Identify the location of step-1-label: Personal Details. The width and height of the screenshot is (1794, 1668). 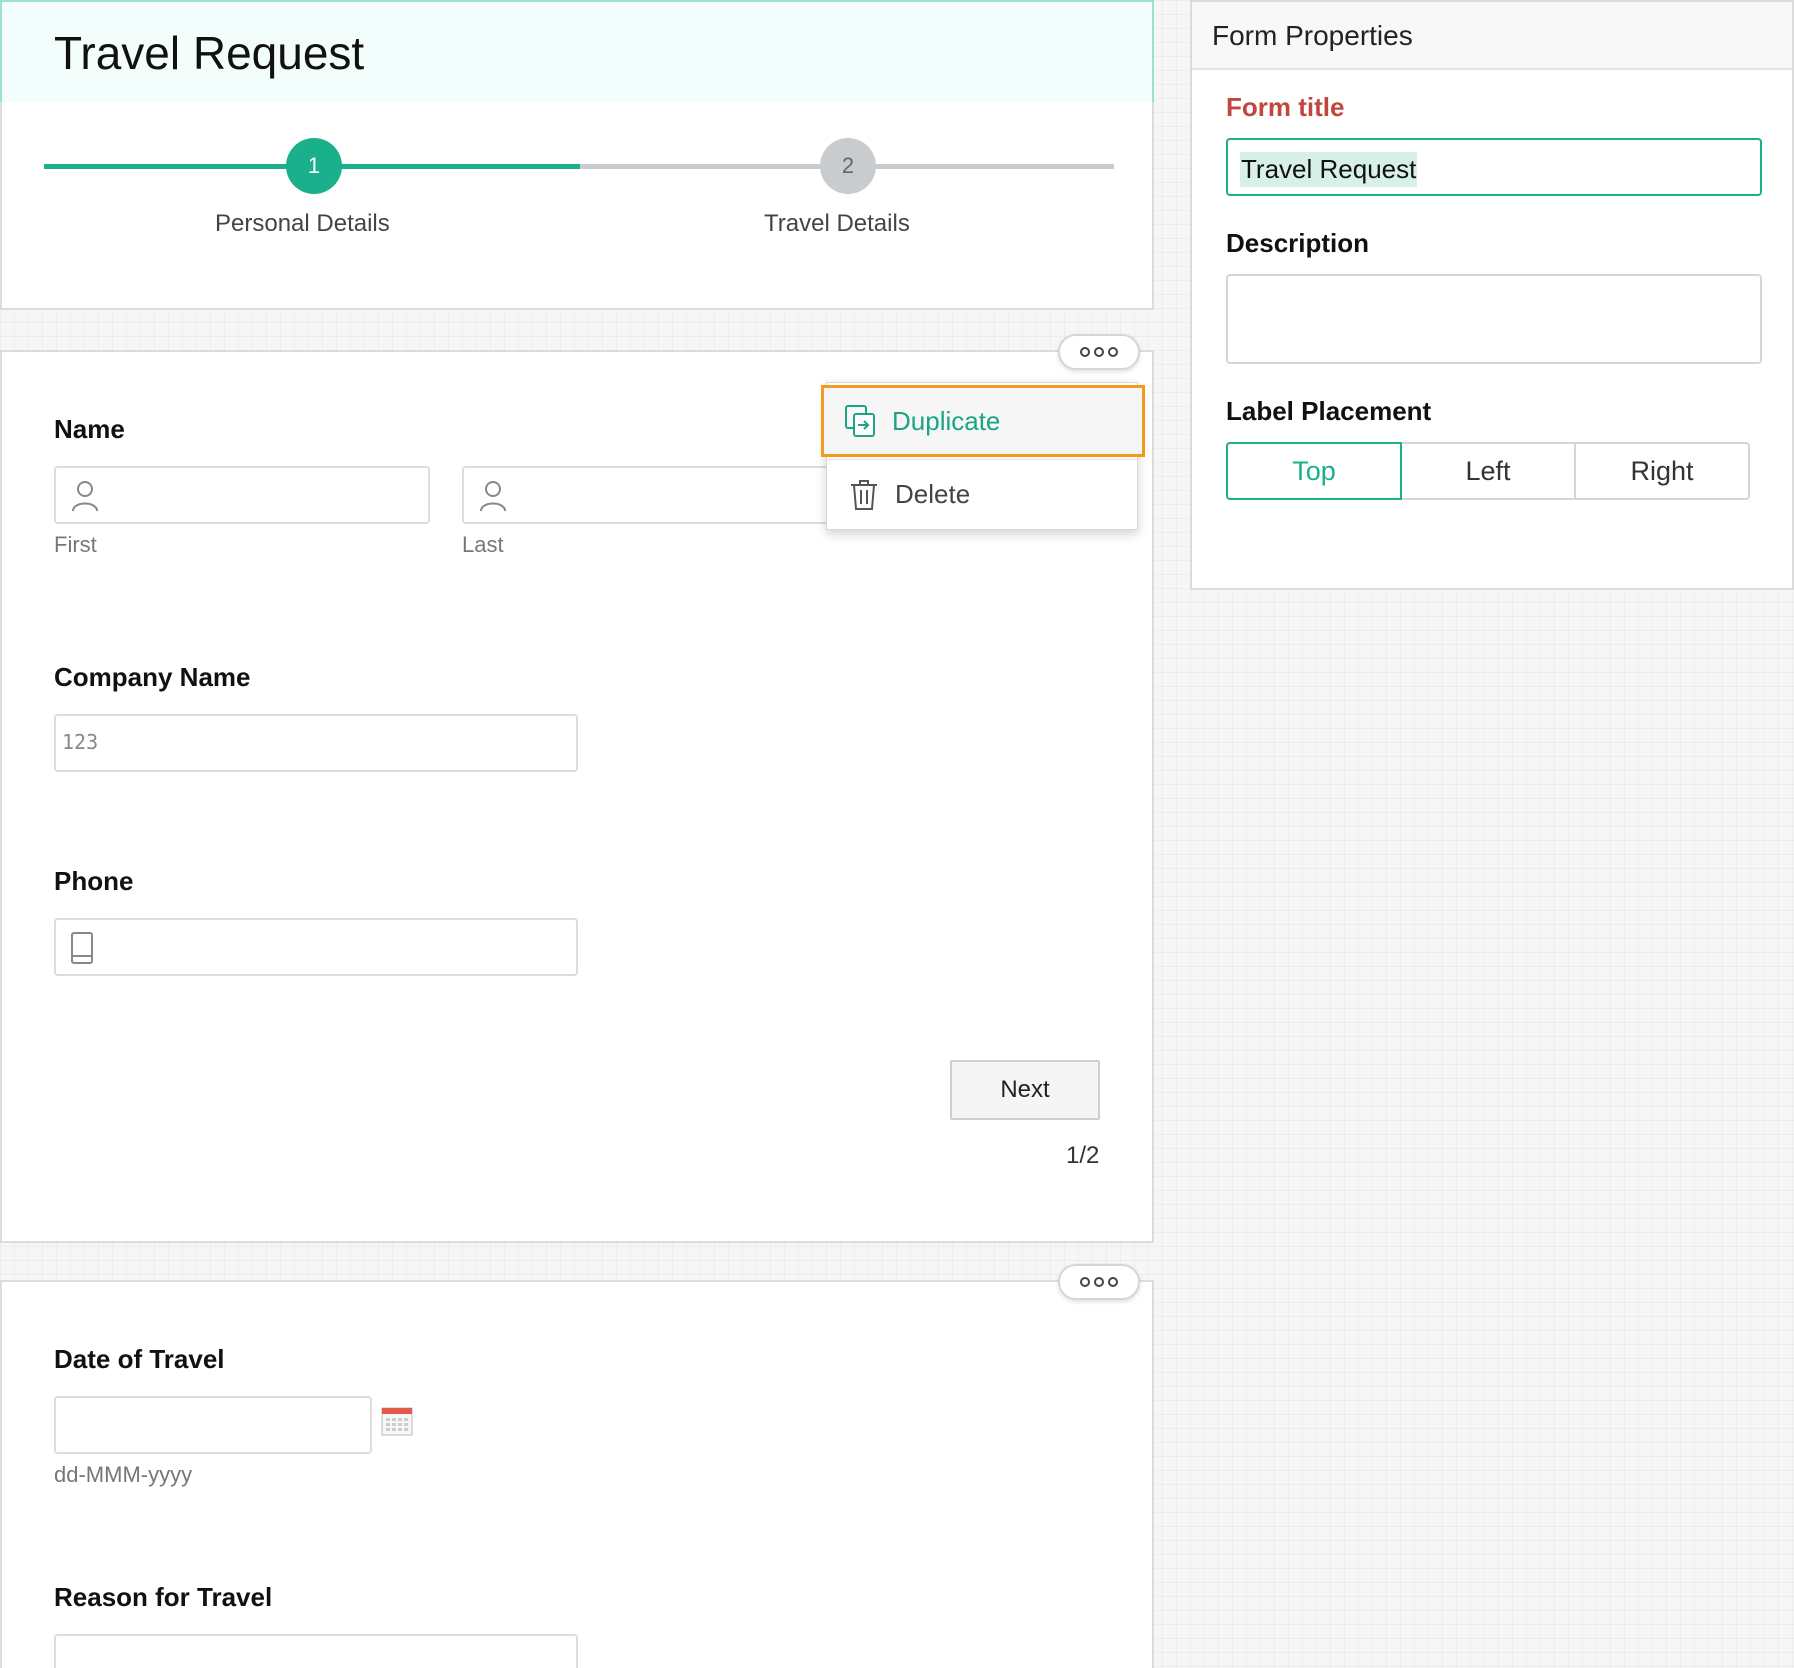
(302, 224).